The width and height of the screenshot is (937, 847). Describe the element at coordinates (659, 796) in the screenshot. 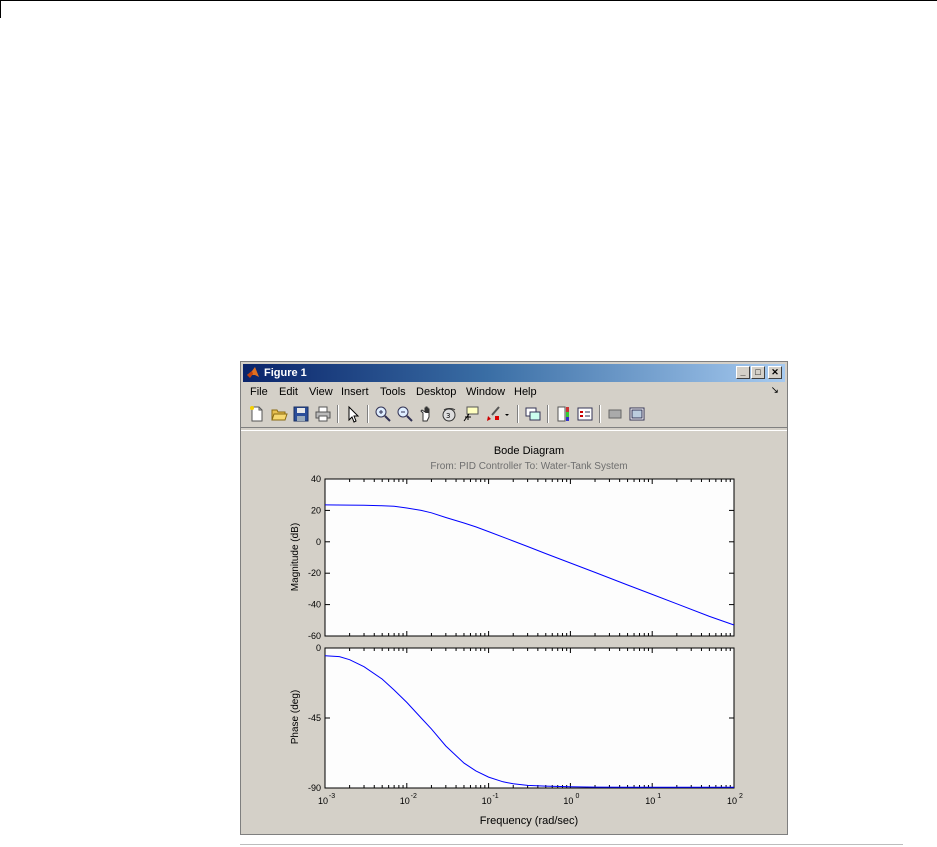

I see `x-tick-exponent: 1` at that location.